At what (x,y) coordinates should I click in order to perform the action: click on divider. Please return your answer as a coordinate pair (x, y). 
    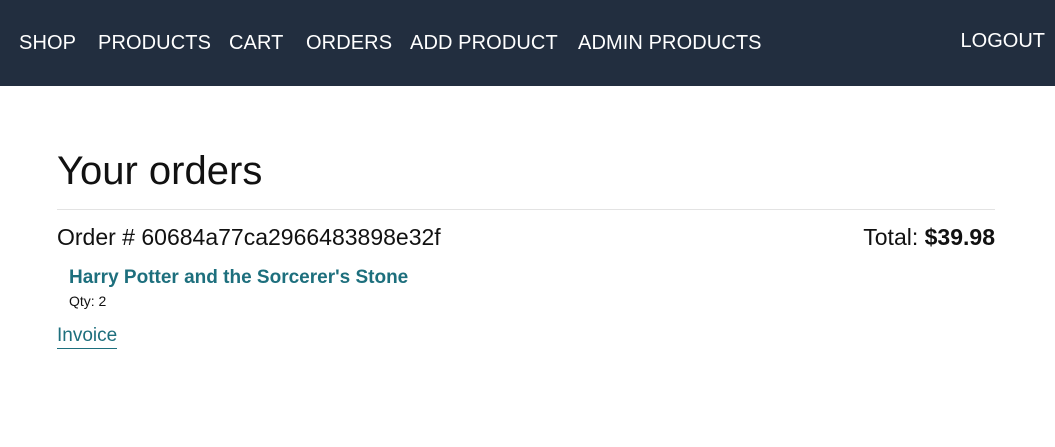
    Looking at the image, I should click on (526, 209).